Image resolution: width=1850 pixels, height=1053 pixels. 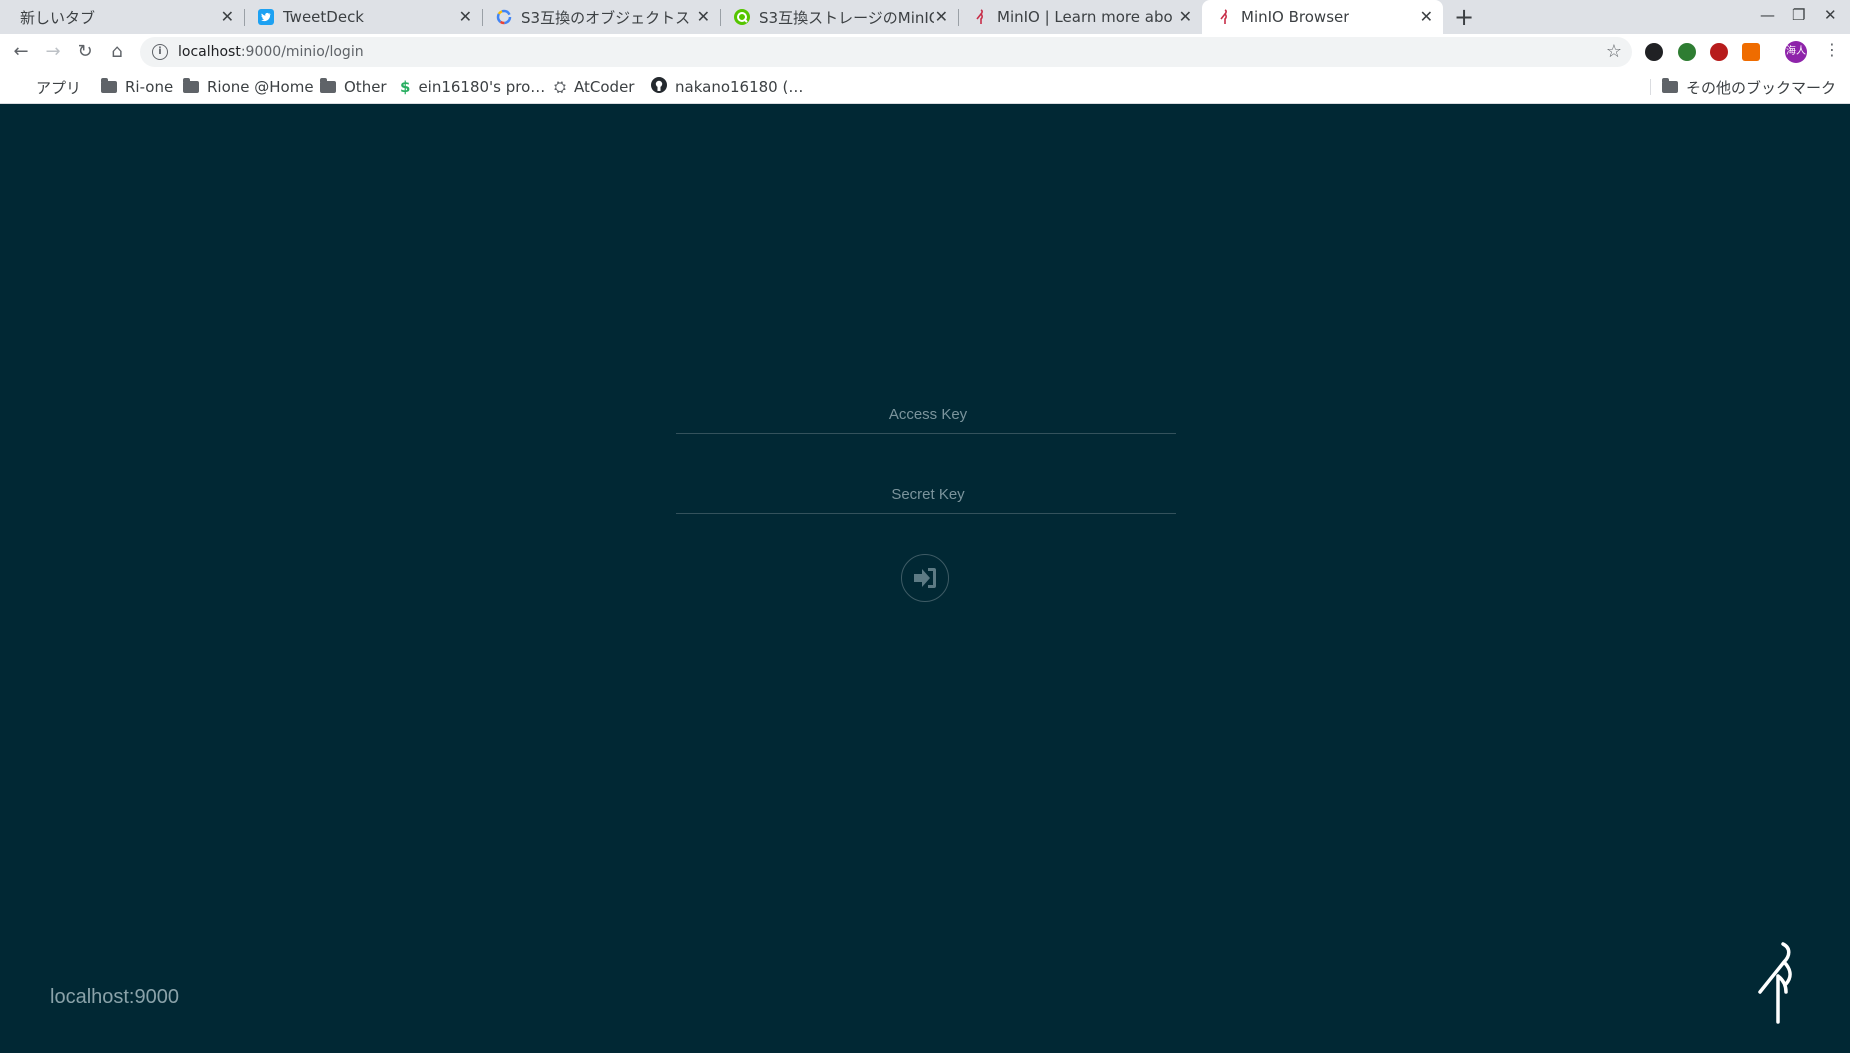 I want to click on bookmark-ri-one: Ri-one, so click(x=137, y=87).